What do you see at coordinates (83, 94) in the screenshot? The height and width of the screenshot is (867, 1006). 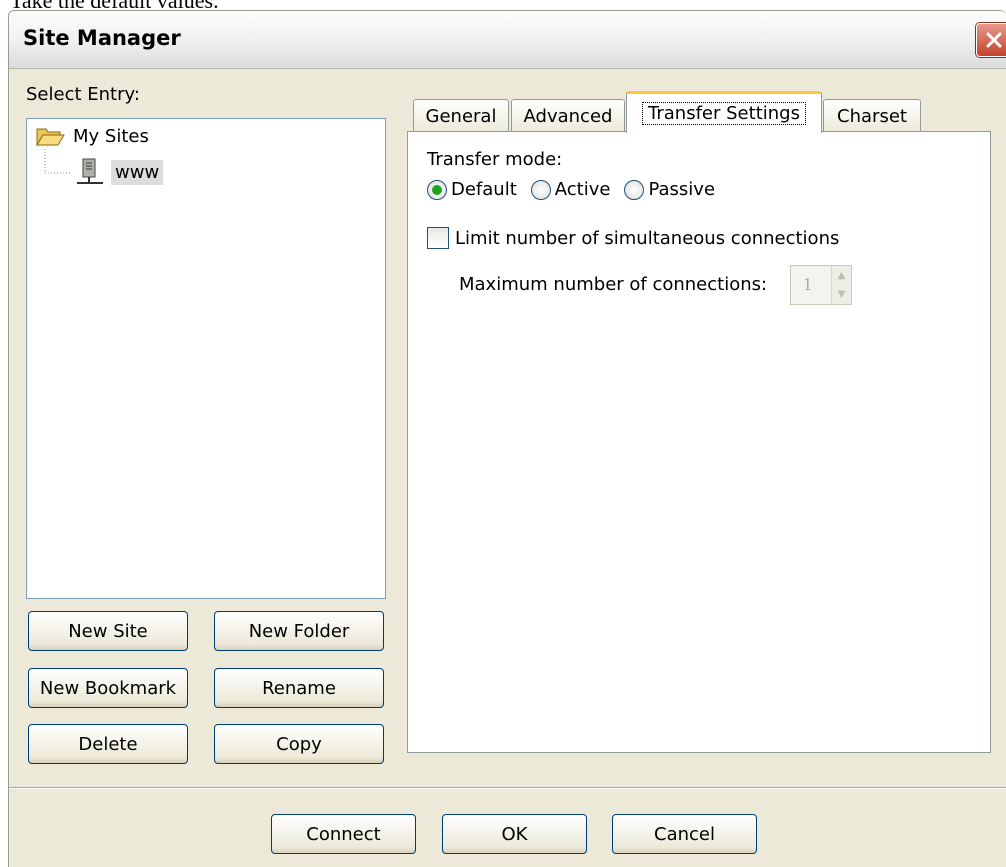 I see `select-entry-label: Select Entry:` at bounding box center [83, 94].